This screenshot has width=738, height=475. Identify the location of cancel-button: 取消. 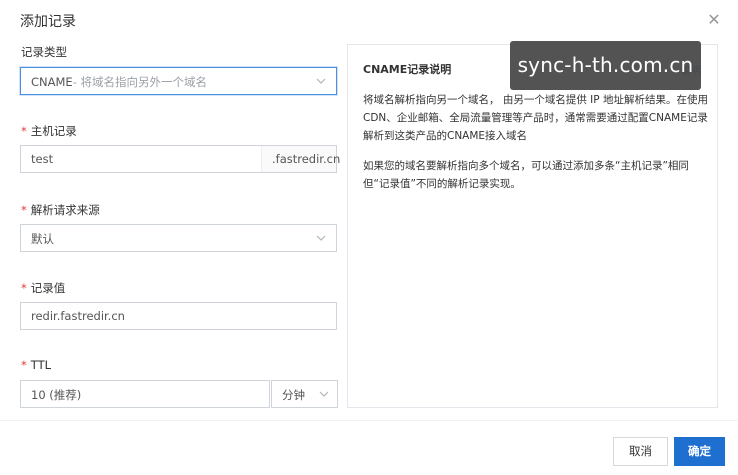
(640, 451).